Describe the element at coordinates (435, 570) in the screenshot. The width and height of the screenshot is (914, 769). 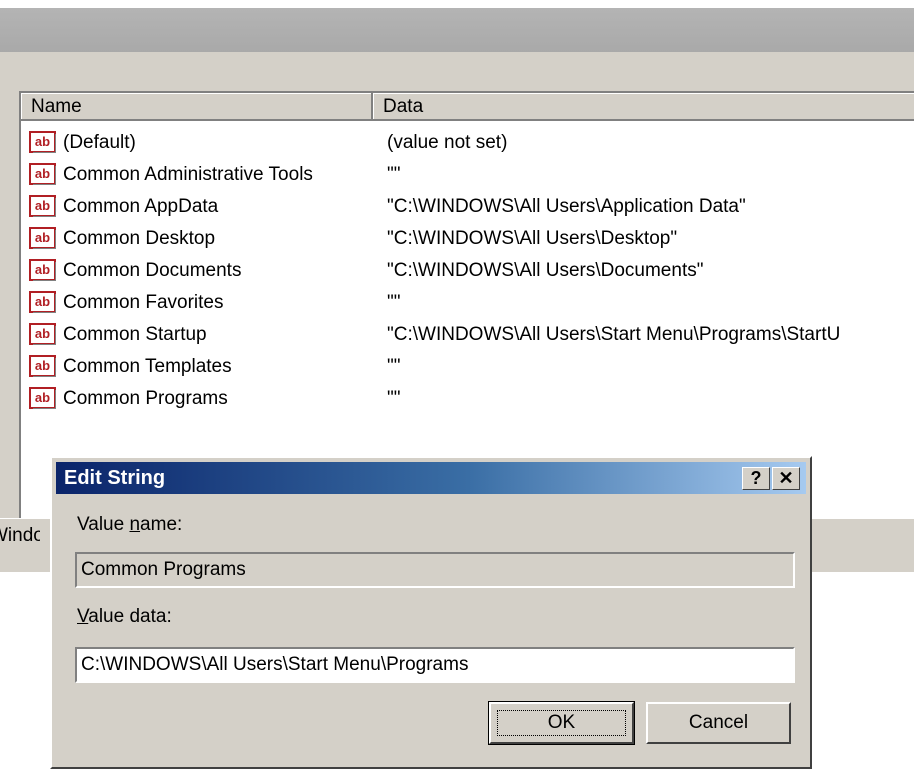
I see `value-name-field: Common Programs` at that location.